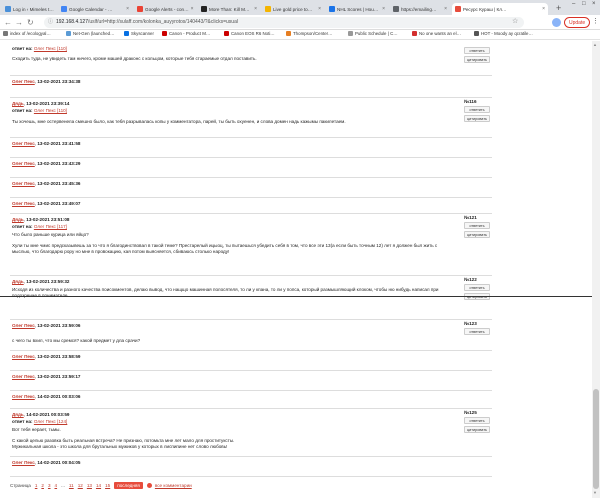 This screenshot has height=498, width=600. I want to click on tab-2: Google Alerts - con… ×, so click(165, 9).